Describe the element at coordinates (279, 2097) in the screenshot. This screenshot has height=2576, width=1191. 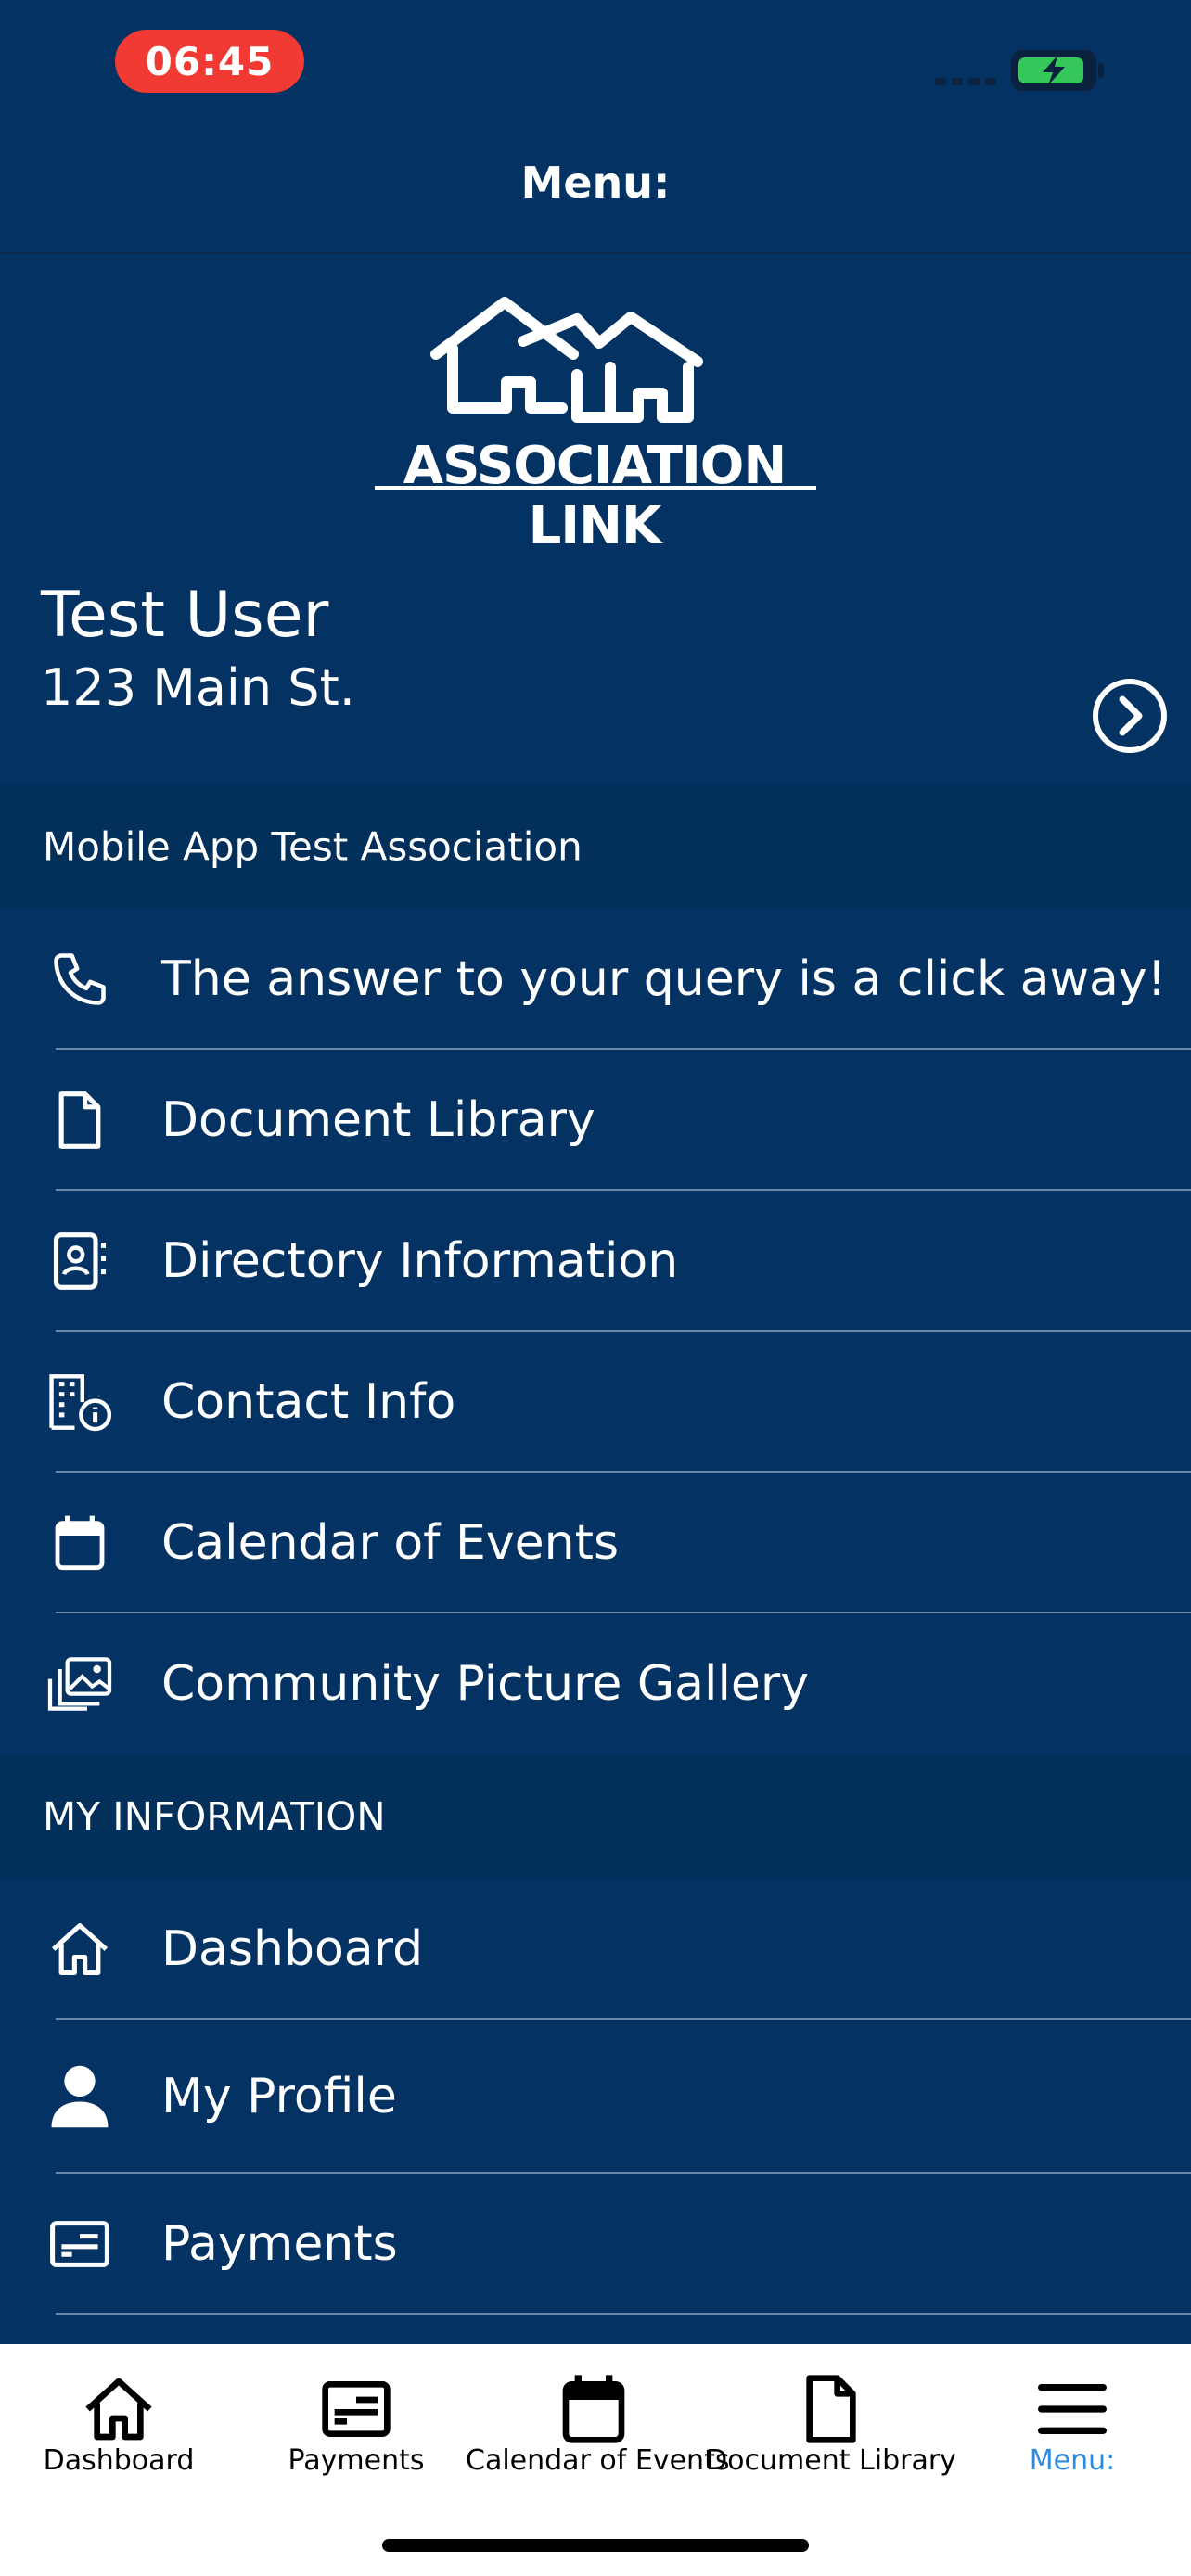
I see `menu-item-label: My Profile` at that location.